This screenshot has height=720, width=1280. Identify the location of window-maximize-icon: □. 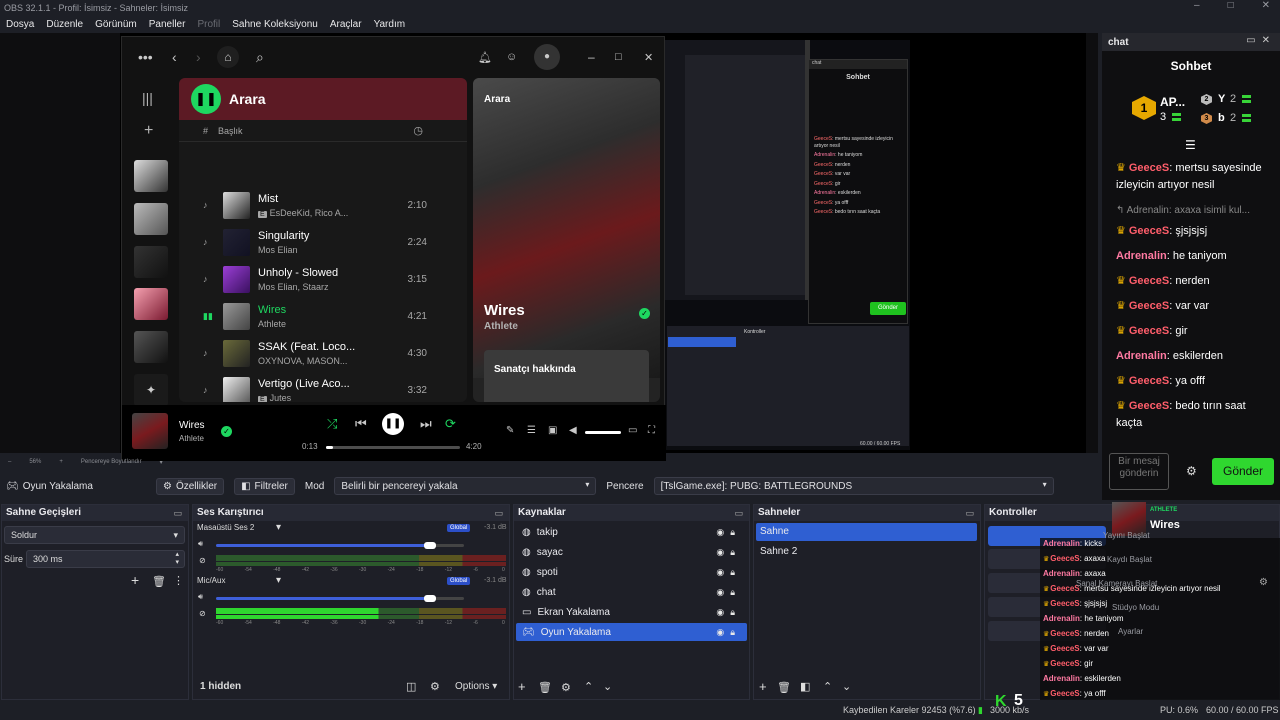
(618, 57).